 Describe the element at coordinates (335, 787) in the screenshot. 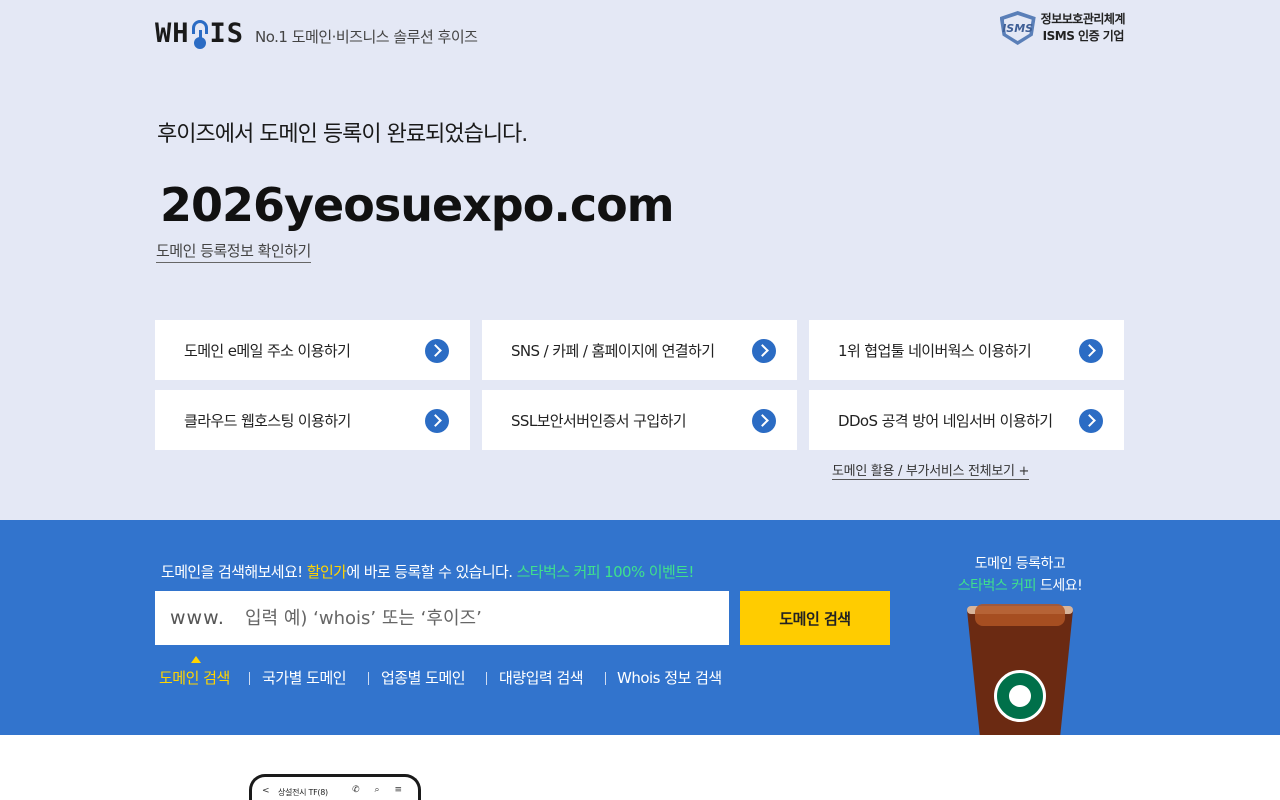

I see `phone-mockup: < 상설전시 TF(8) ✆ ⌕ ≡` at that location.